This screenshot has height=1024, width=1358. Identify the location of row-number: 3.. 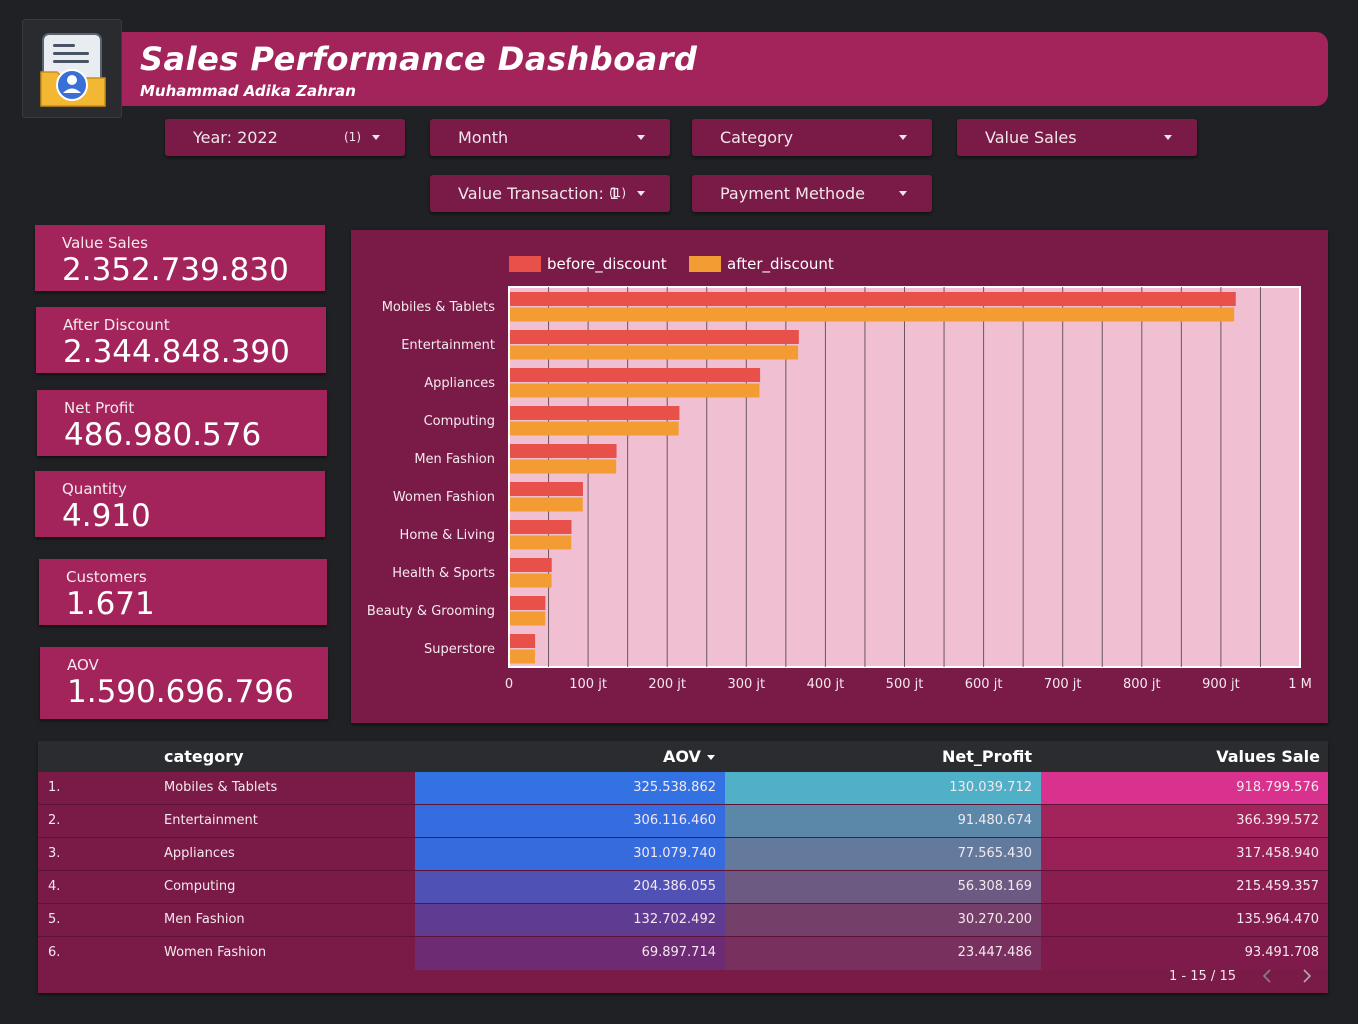
(54, 853).